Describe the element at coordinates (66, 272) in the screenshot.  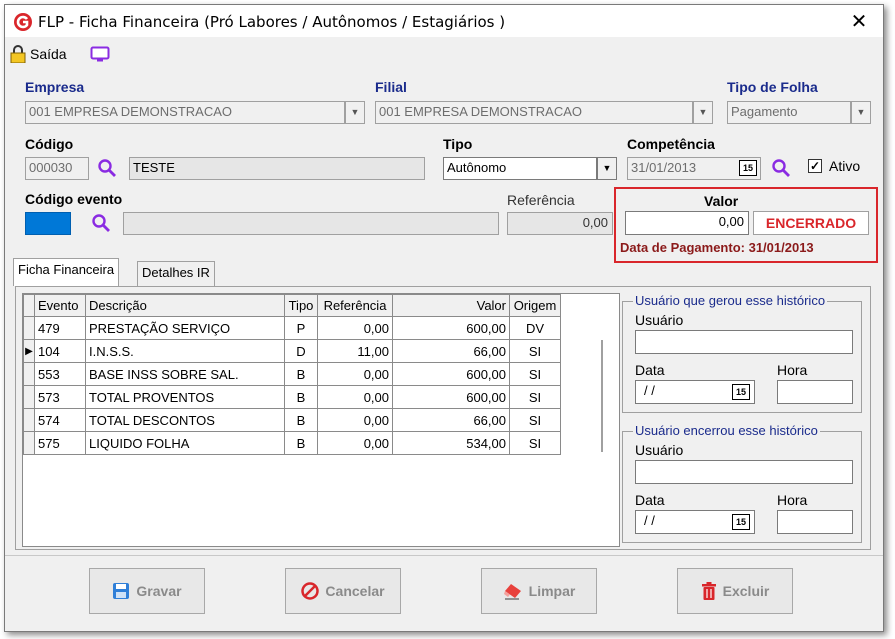
I see `tab-ficha-financeira: Ficha Financeira` at that location.